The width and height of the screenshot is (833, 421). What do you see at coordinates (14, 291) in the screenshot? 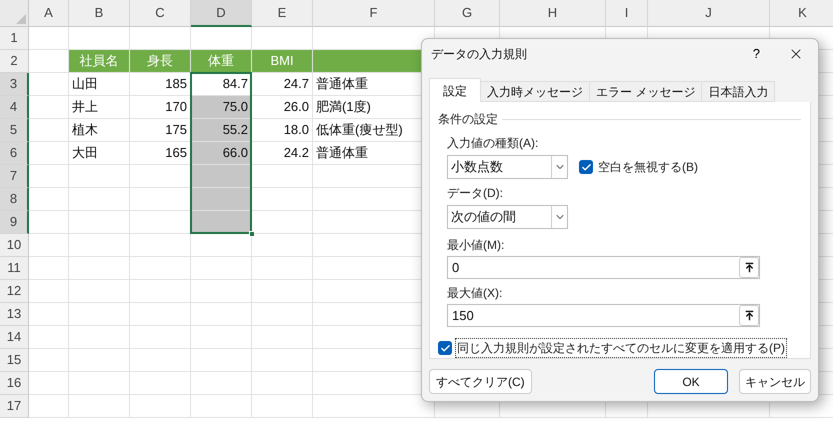
I see `row-header: 12` at bounding box center [14, 291].